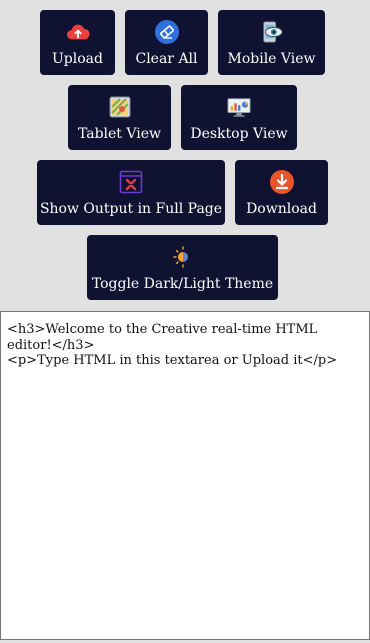 The height and width of the screenshot is (643, 370). I want to click on sun-moon-icon, so click(183, 257).